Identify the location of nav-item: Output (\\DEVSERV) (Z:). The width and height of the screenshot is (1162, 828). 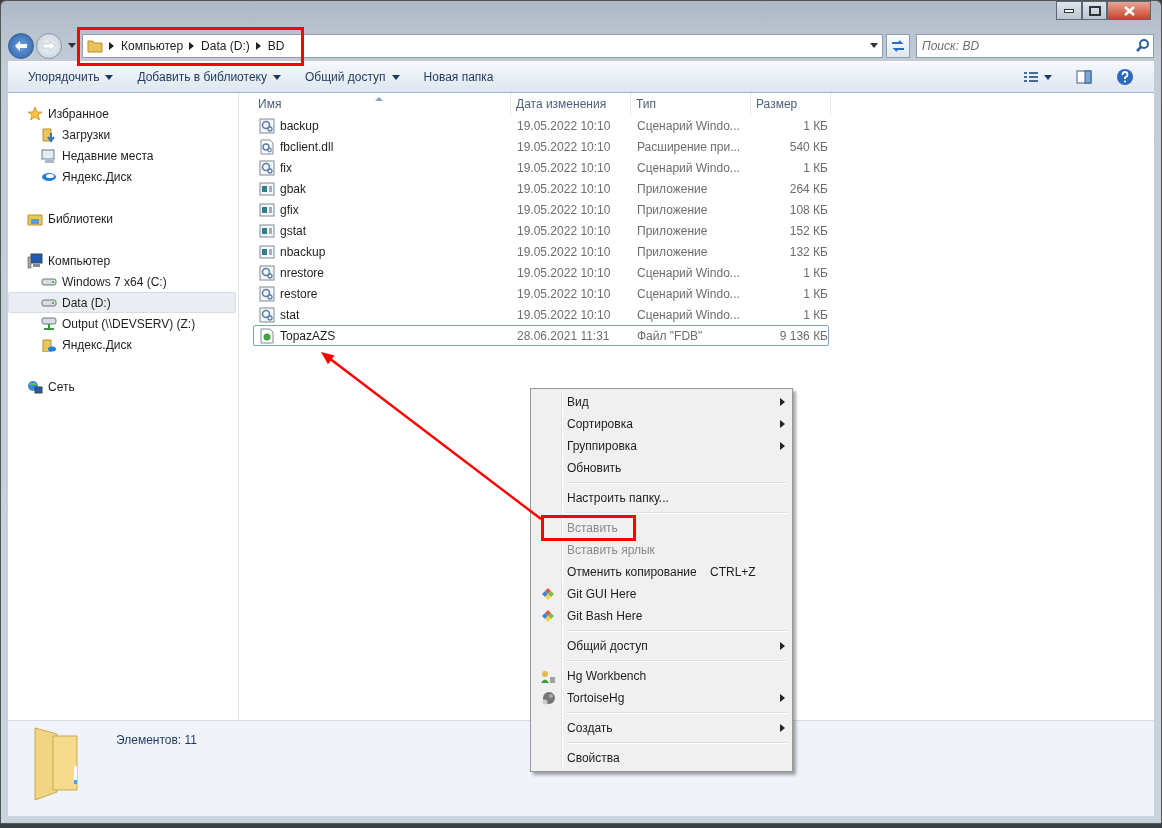
(122, 323).